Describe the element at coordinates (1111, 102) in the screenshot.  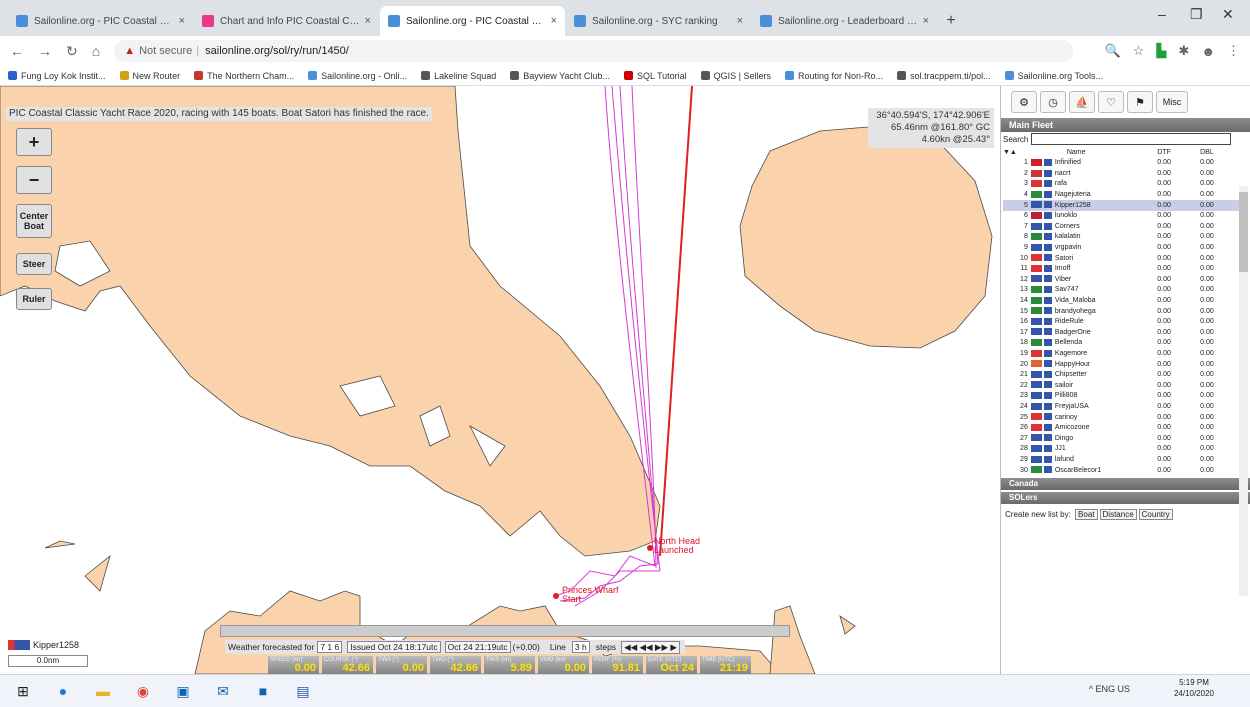
I see `sidebar-tab: ♡` at that location.